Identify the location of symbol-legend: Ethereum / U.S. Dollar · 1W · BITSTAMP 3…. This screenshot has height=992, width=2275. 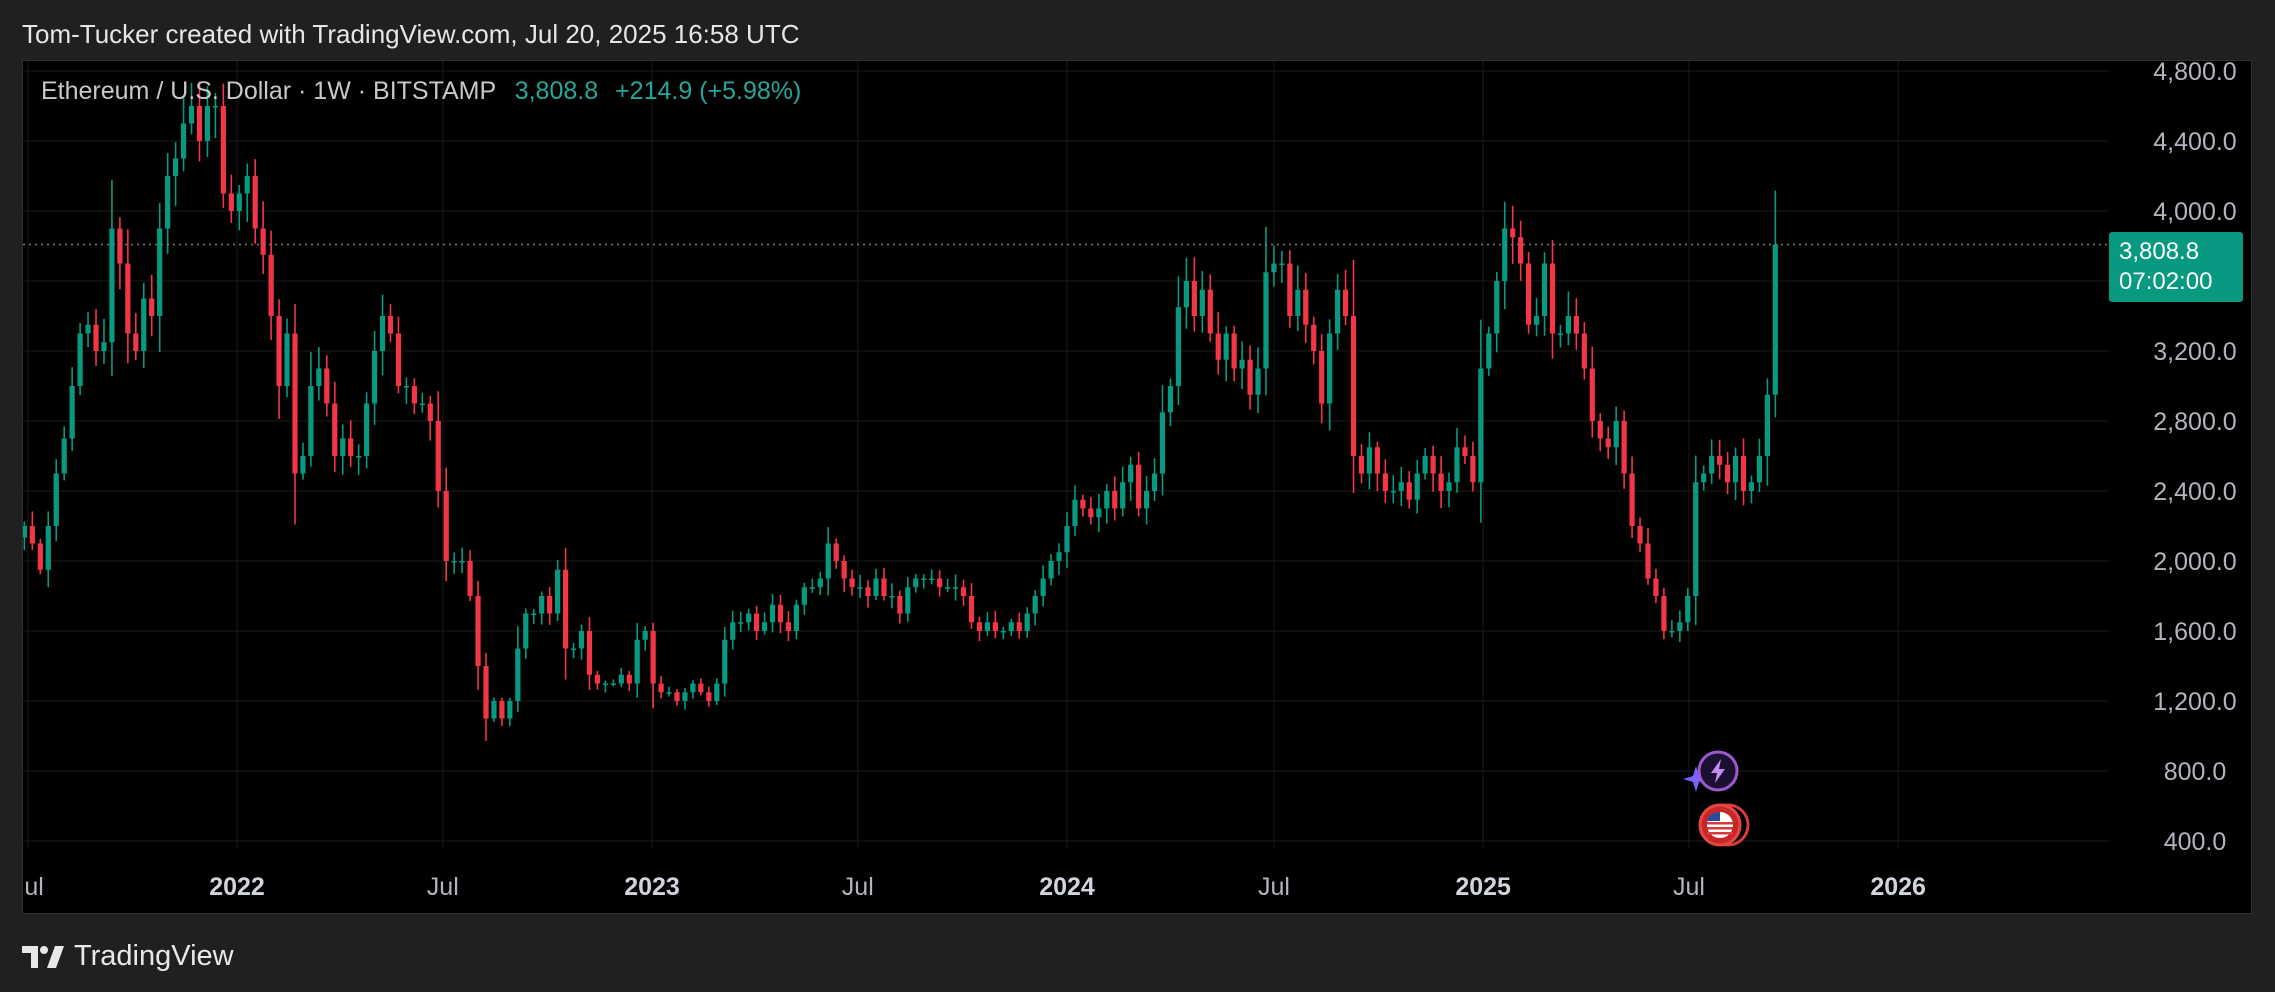
(421, 91).